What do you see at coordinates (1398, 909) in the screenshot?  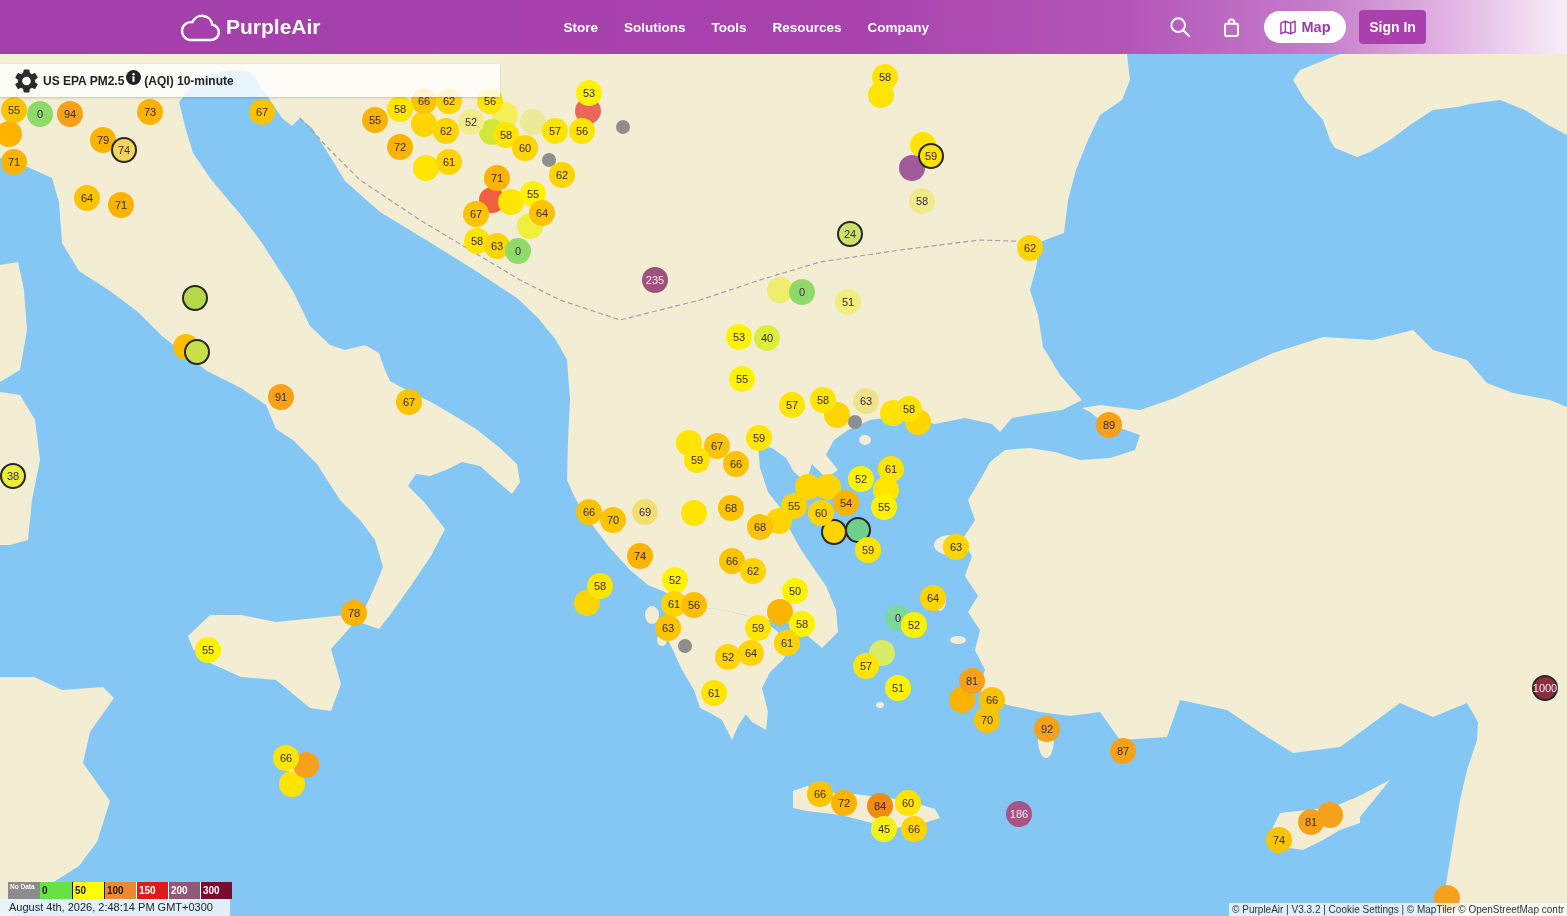 I see `attribution-text: © PurpleAir | V3.3.2 | Cookie Settings | © MapTiler © OpenStreetMap contr` at bounding box center [1398, 909].